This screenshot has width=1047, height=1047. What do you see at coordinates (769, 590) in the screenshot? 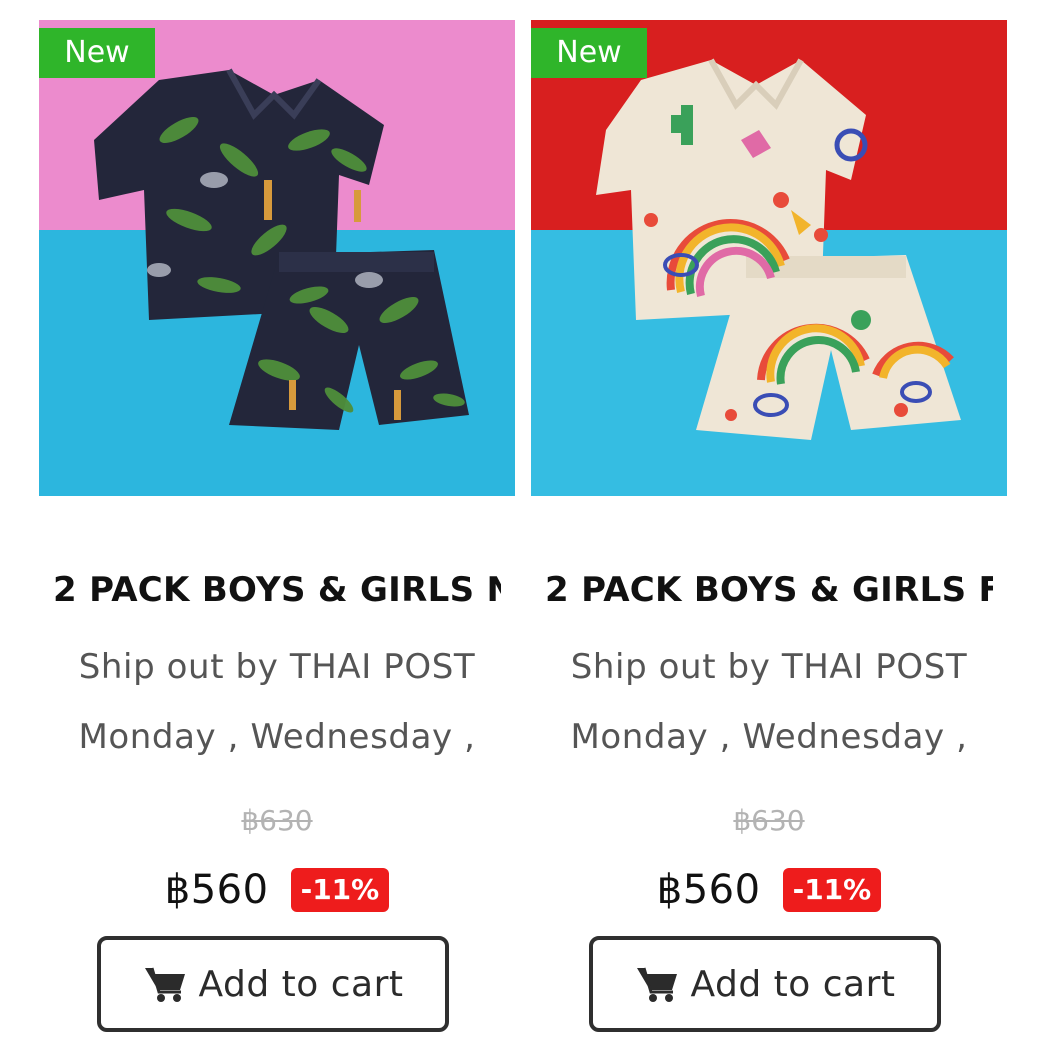
I see `product-title: 2 PACK BOYS & GIRLS F` at bounding box center [769, 590].